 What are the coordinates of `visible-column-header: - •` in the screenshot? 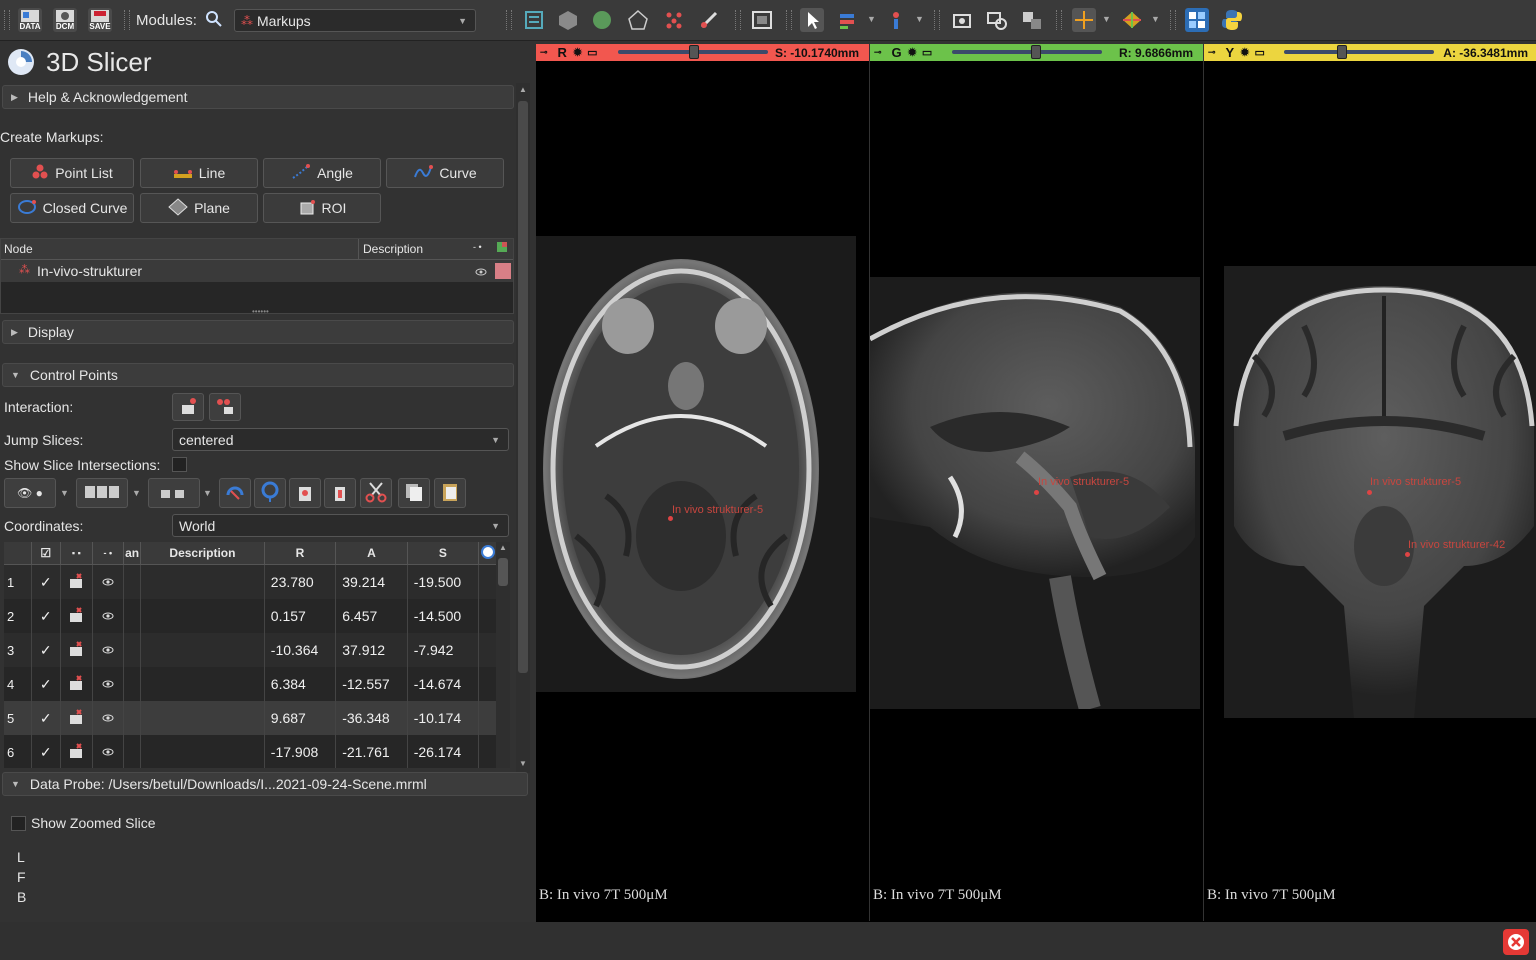 It's located at (108, 553).